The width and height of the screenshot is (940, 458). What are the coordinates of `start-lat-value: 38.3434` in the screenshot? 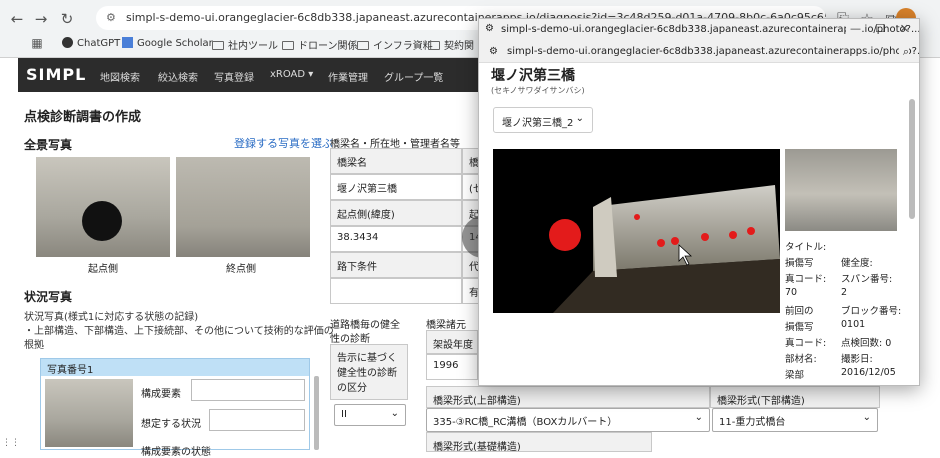 It's located at (396, 239).